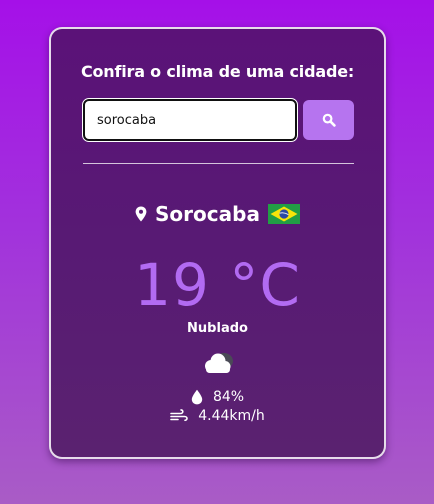 This screenshot has height=504, width=434. What do you see at coordinates (217, 328) in the screenshot?
I see `weather-description: Nublado` at bounding box center [217, 328].